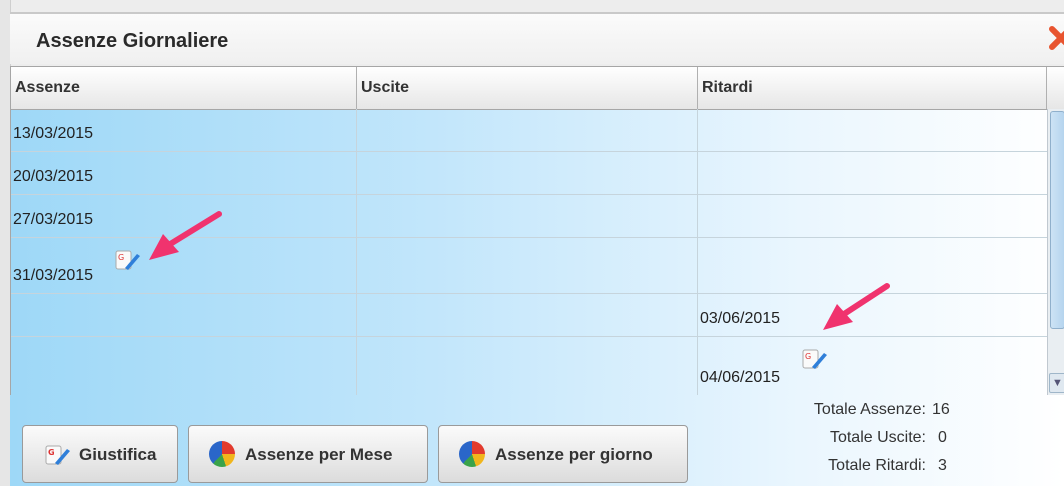 This screenshot has height=486, width=1064. I want to click on scrollbar-thumb, so click(1057, 220).